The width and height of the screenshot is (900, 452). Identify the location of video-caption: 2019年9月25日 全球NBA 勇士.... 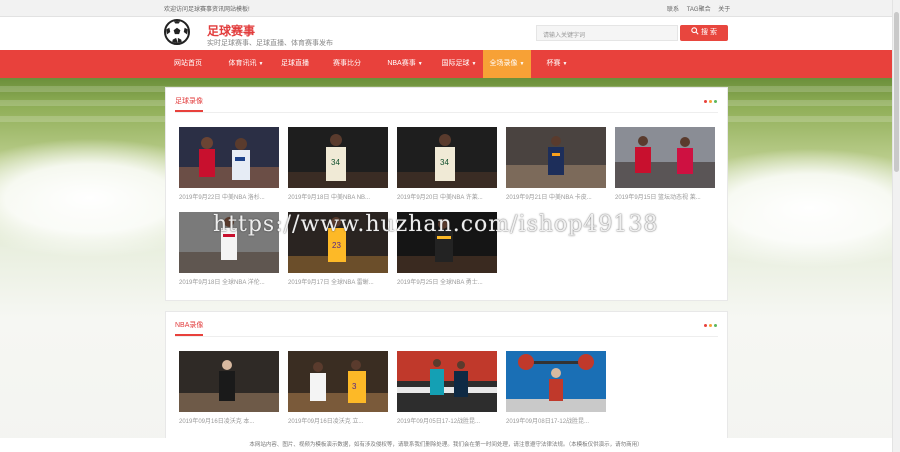
(447, 281).